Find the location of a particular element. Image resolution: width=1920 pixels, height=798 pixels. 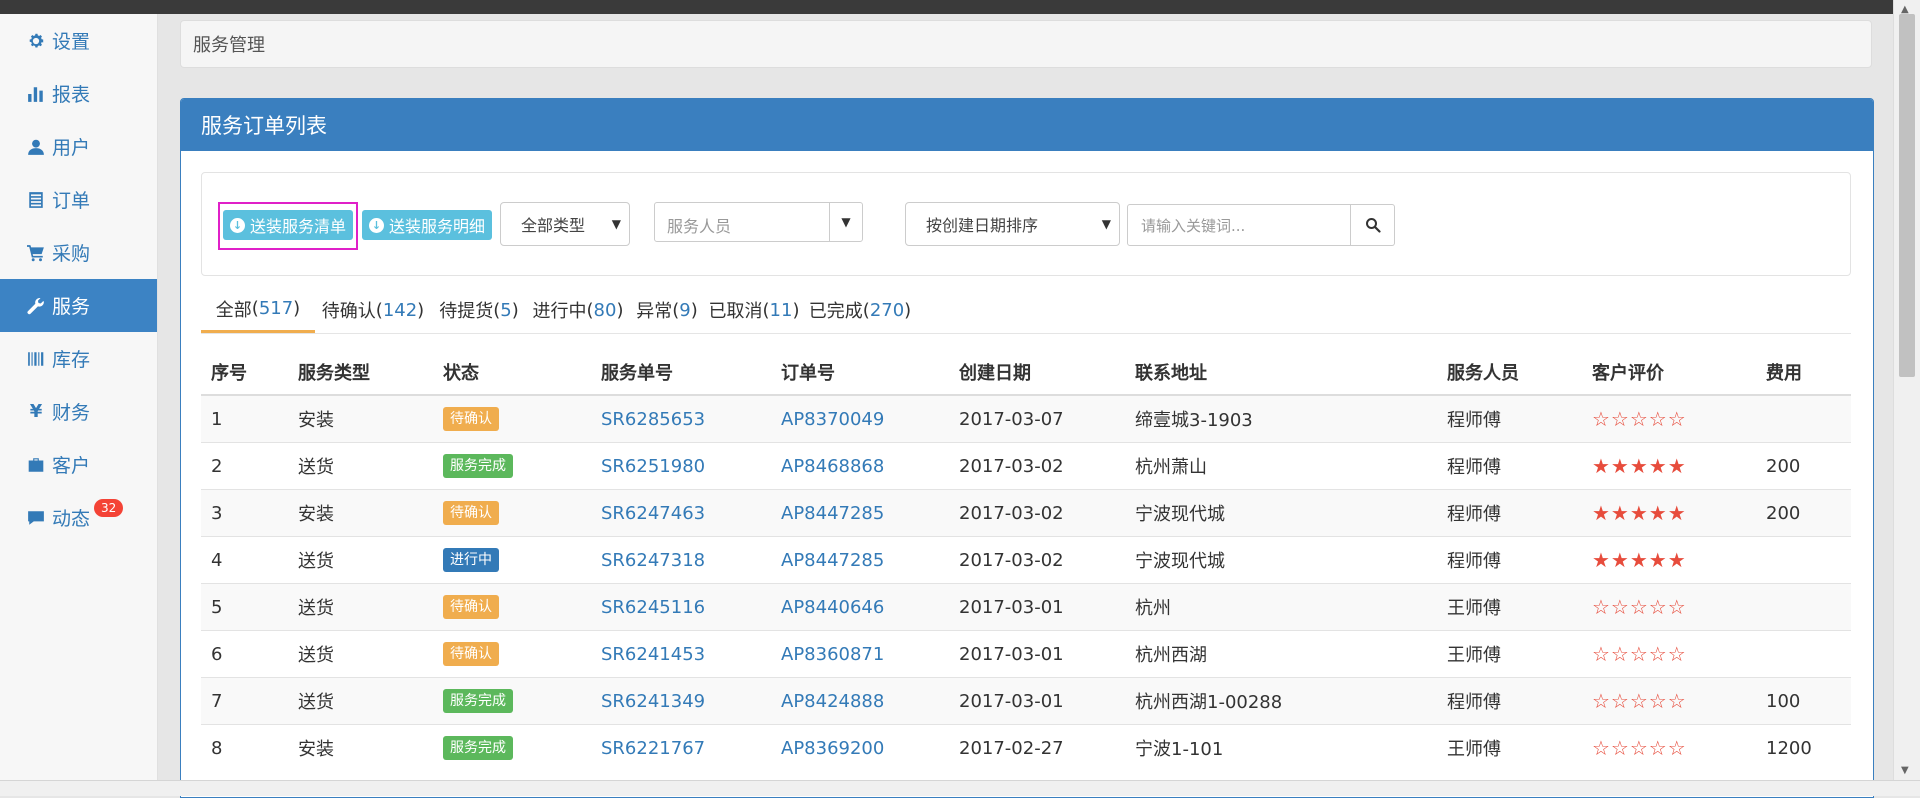

service-number-link: SR6245116 is located at coordinates (653, 607).